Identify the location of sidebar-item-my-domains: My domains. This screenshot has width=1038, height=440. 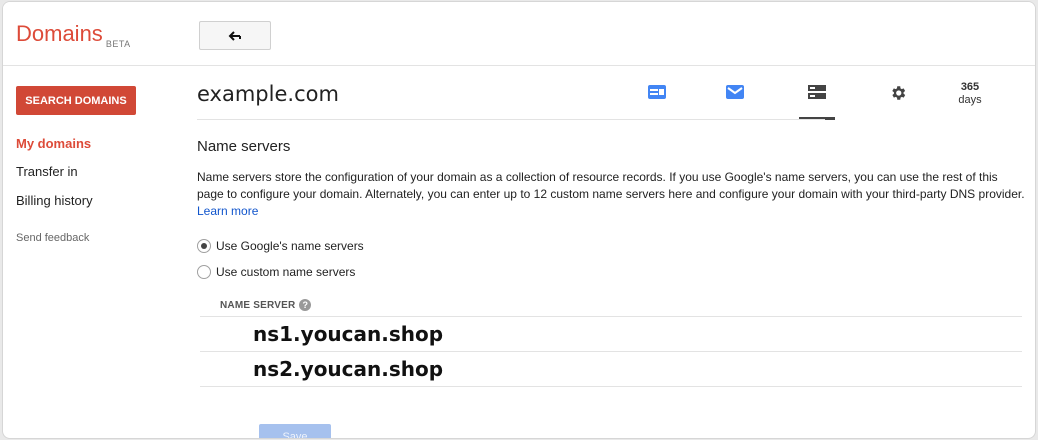
(53, 143).